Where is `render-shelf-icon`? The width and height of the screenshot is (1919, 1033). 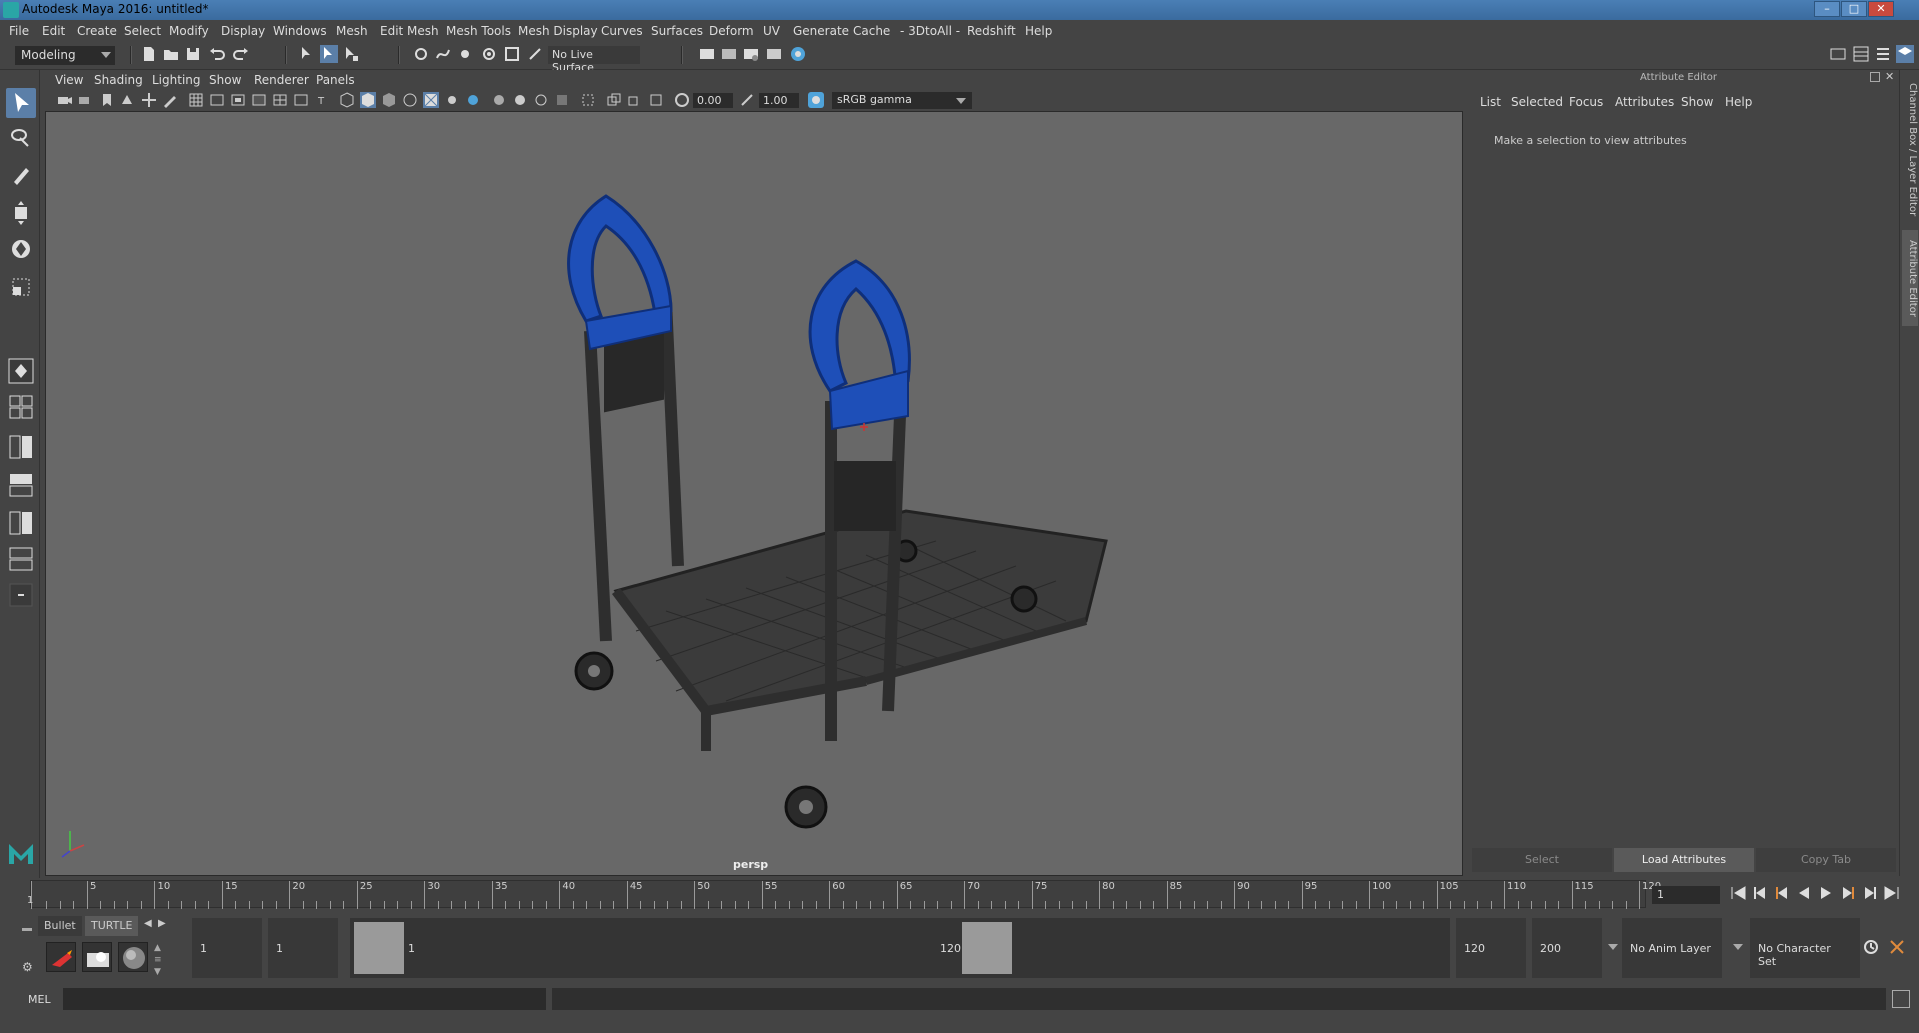
render-shelf-icon is located at coordinates (97, 957).